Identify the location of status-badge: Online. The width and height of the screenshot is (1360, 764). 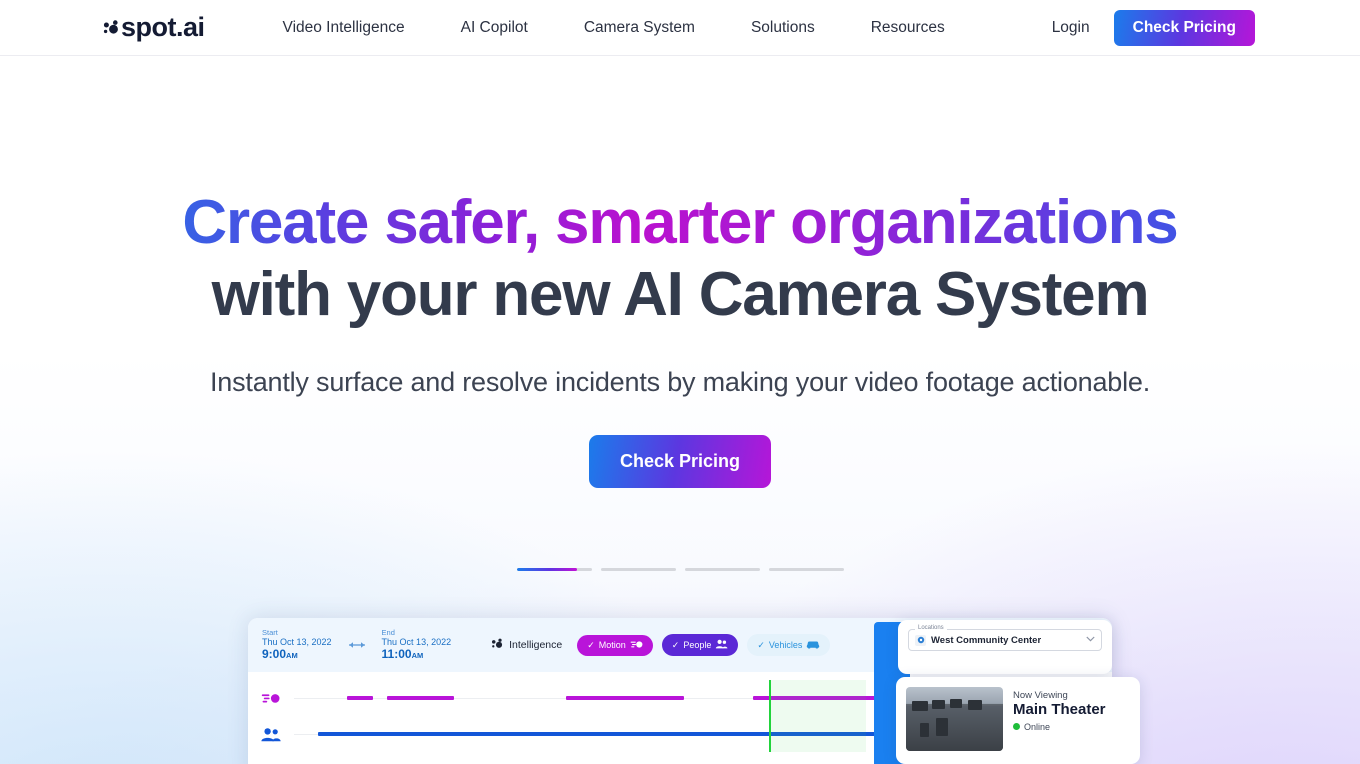
(1059, 727).